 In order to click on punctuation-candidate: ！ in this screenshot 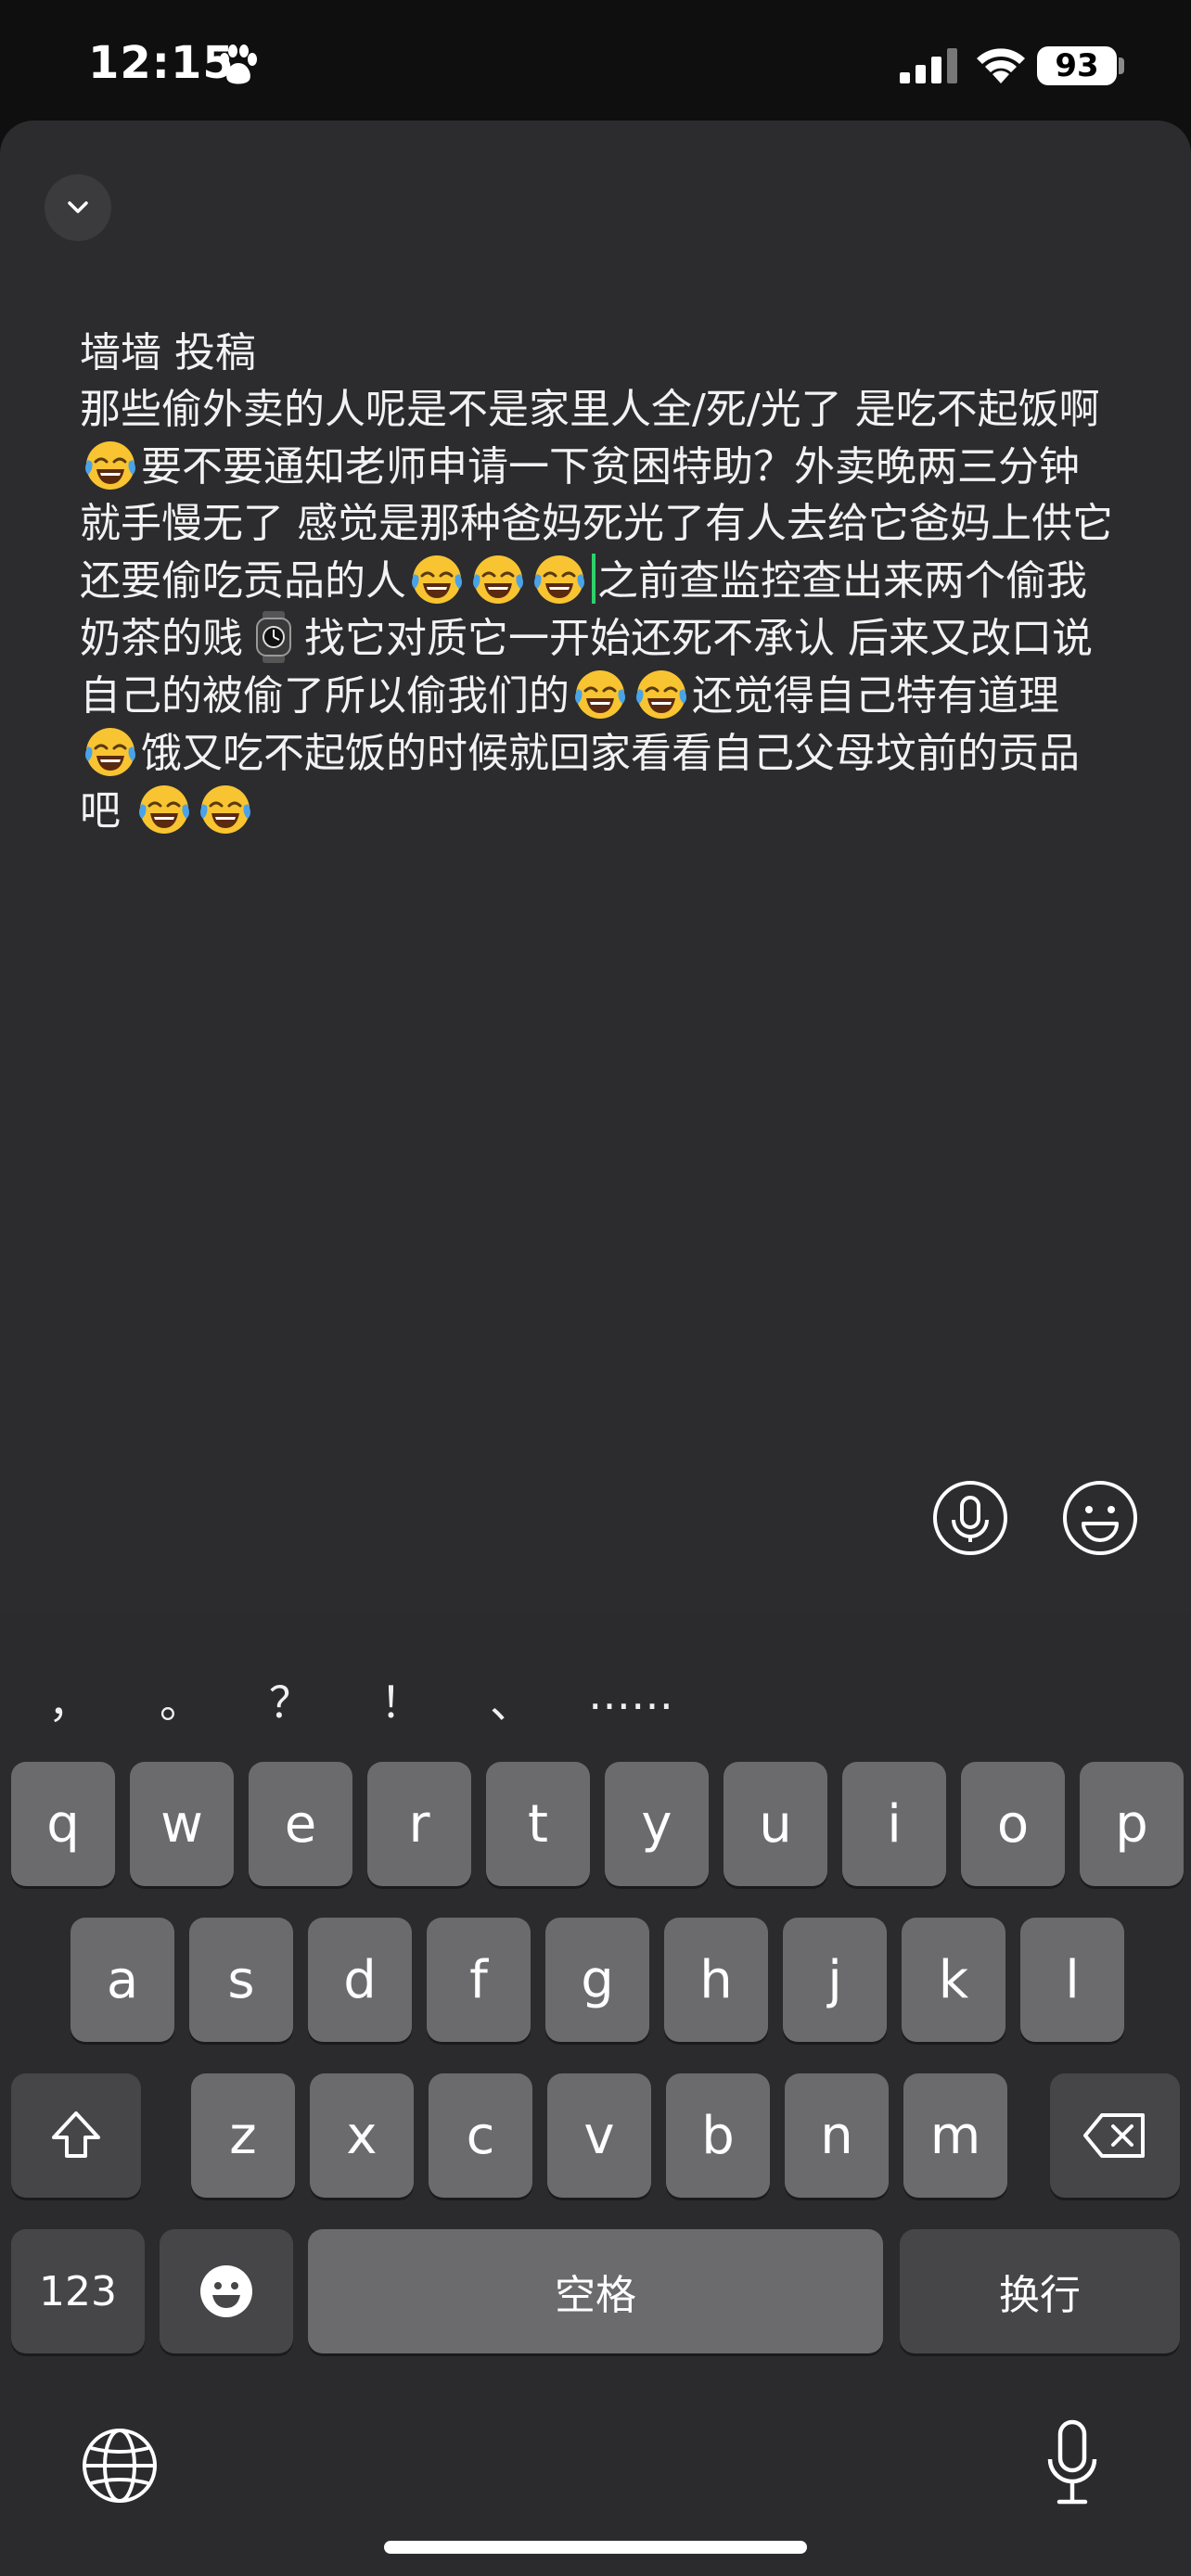, I will do `click(401, 1699)`.